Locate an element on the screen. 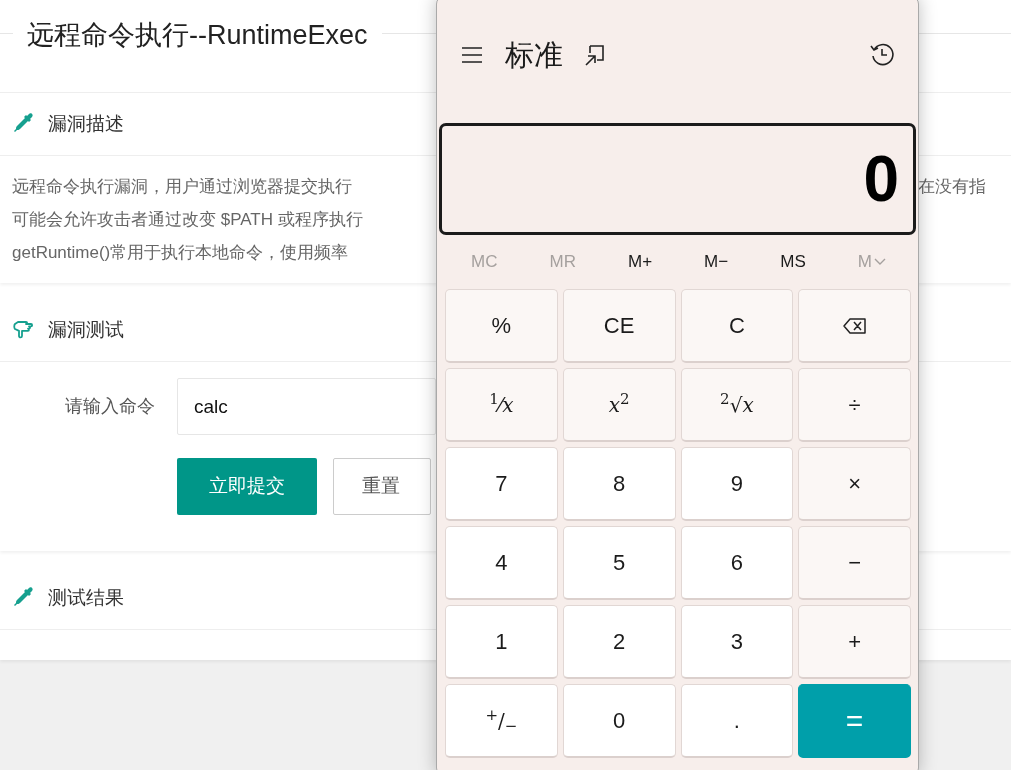  calculator-key: 3 is located at coordinates (737, 642).